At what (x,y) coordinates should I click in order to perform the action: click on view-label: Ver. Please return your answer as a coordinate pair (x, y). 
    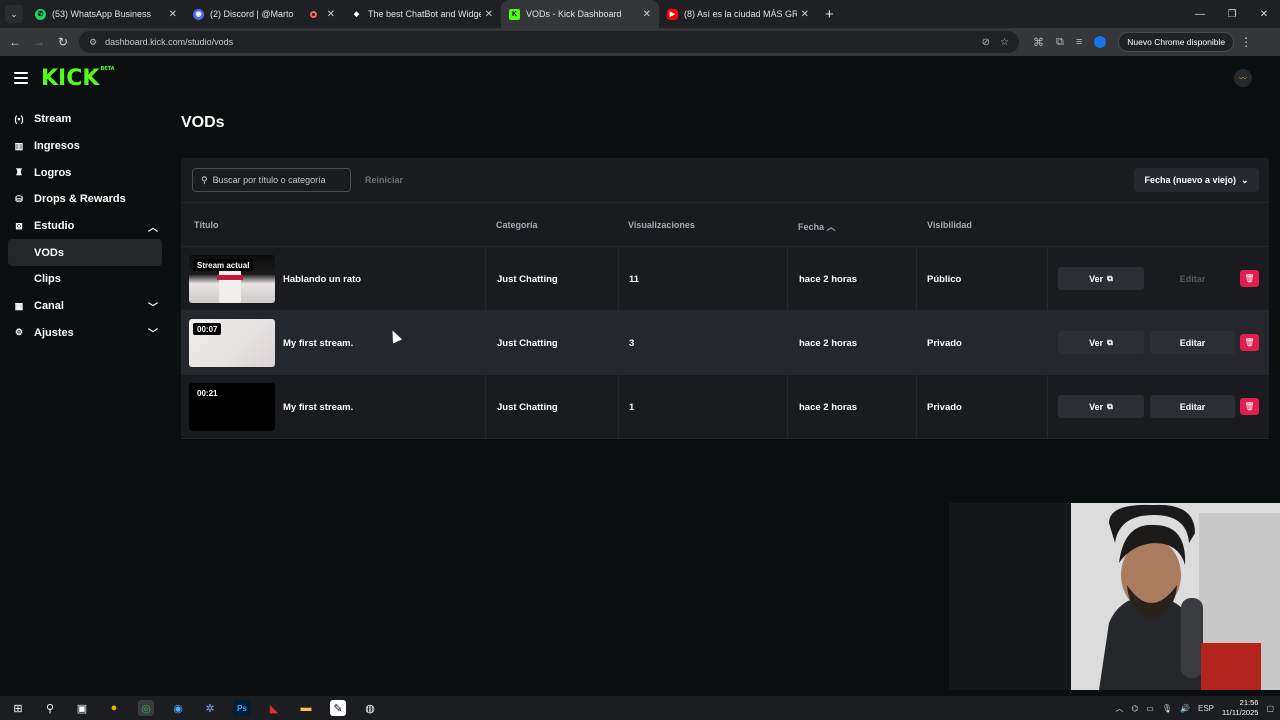
    Looking at the image, I should click on (1096, 278).